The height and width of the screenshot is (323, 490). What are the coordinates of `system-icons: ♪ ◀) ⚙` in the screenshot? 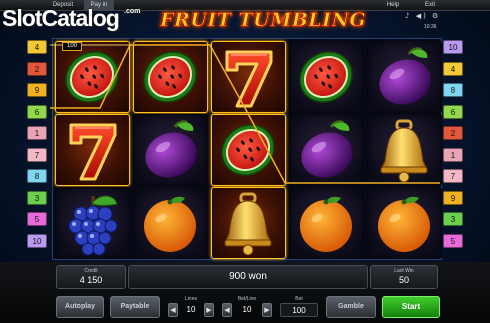 It's located at (422, 16).